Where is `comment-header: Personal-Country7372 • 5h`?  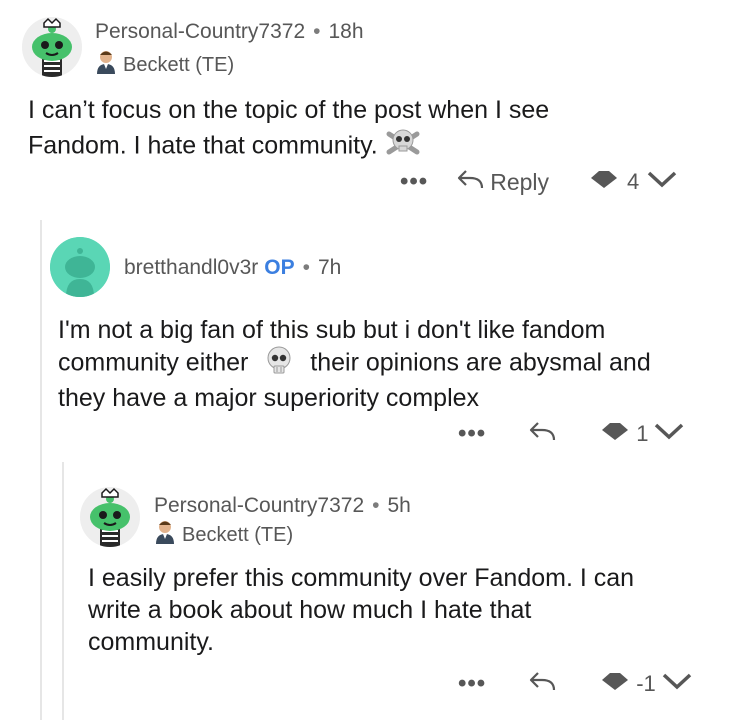
comment-header: Personal-Country7372 • 5h is located at coordinates (282, 506).